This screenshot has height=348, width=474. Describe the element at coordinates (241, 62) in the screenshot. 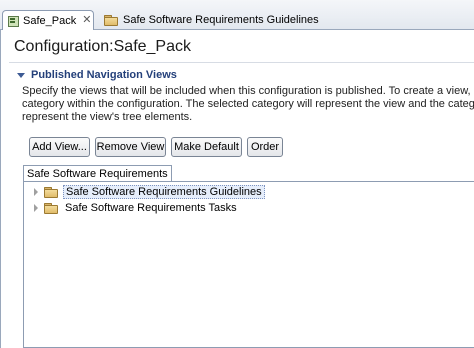

I see `title-divider` at that location.